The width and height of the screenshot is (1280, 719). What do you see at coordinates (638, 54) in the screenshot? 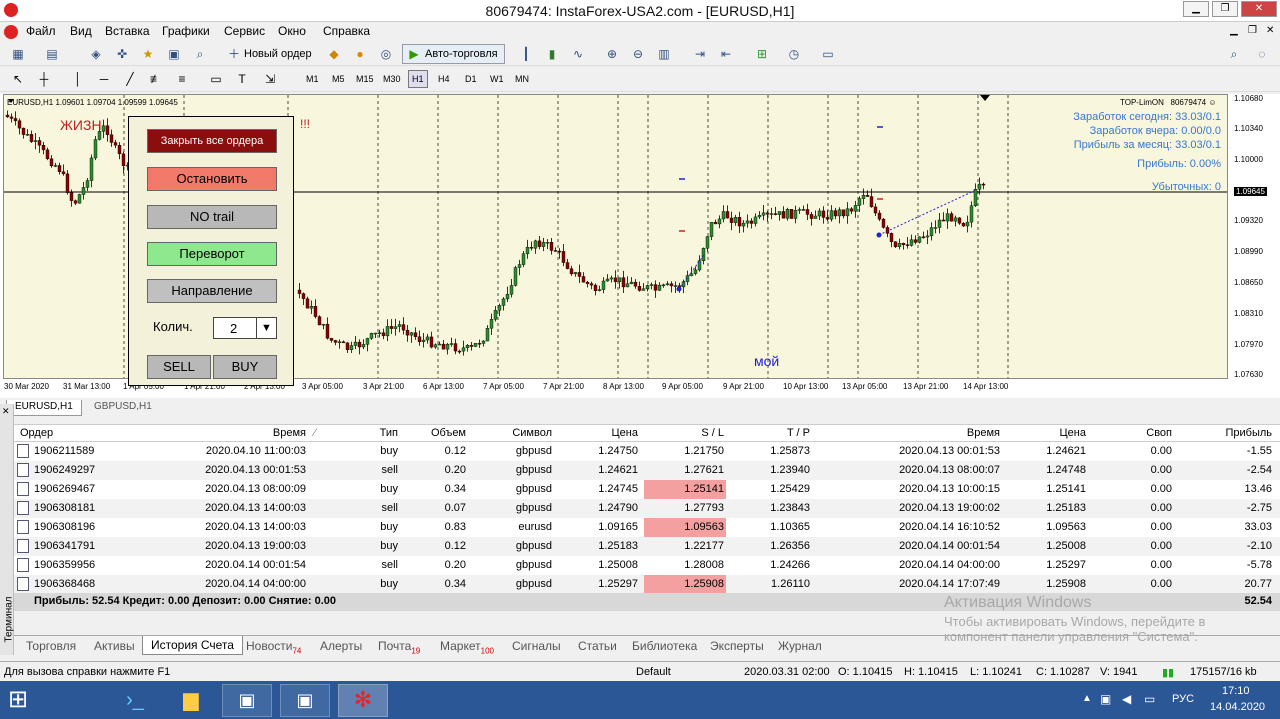
I see `zoom-out-icon: ⊖` at bounding box center [638, 54].